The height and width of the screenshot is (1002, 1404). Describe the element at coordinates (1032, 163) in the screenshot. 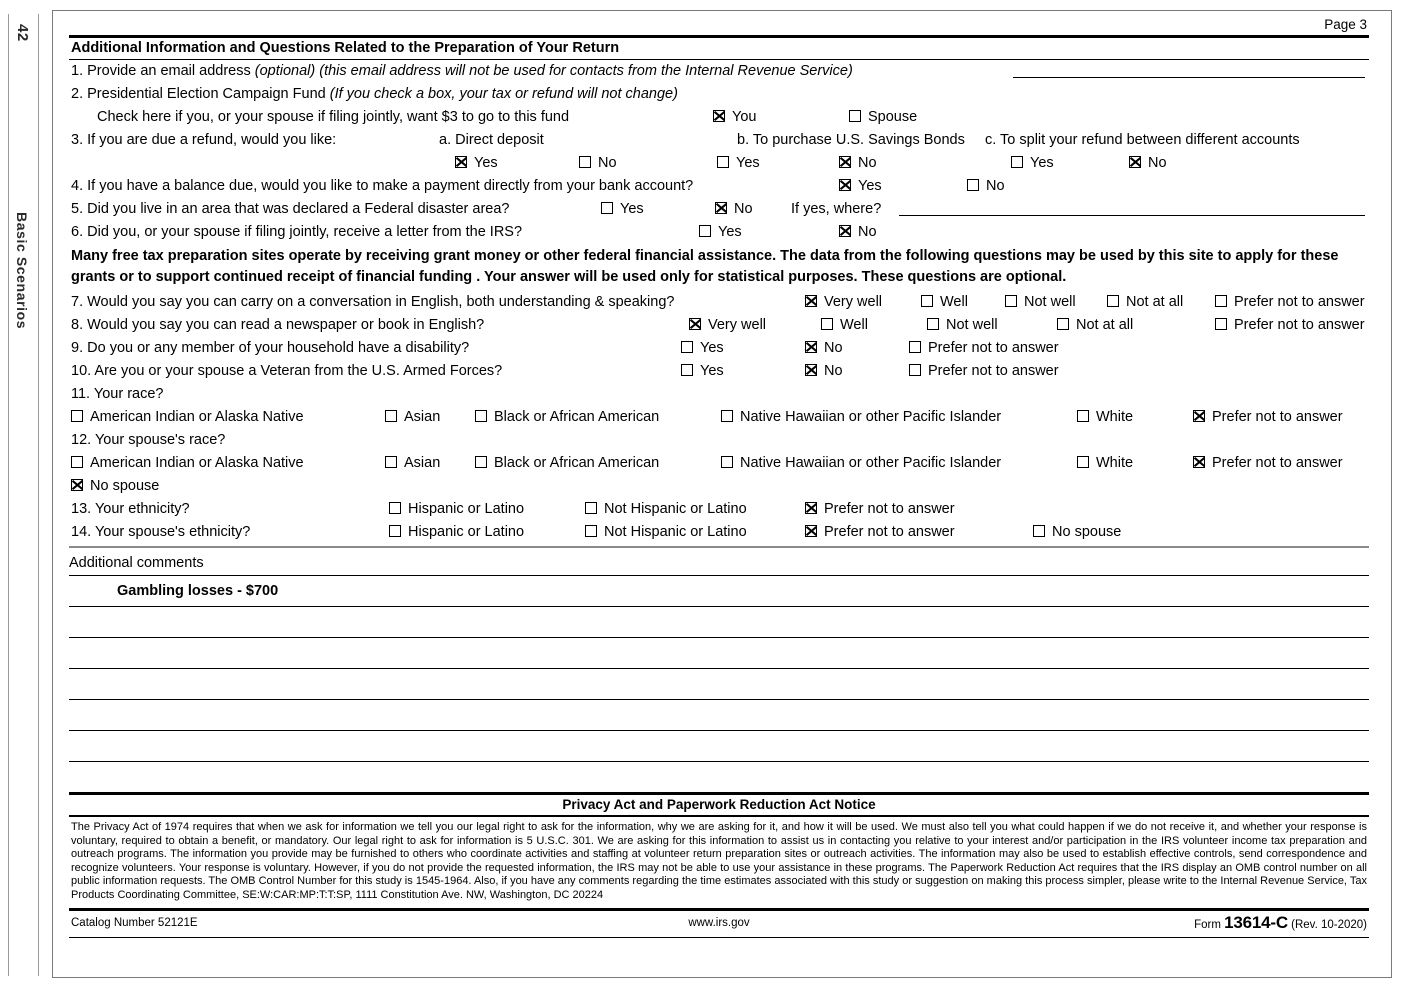

I see `q3c-option-yes: Yes` at that location.